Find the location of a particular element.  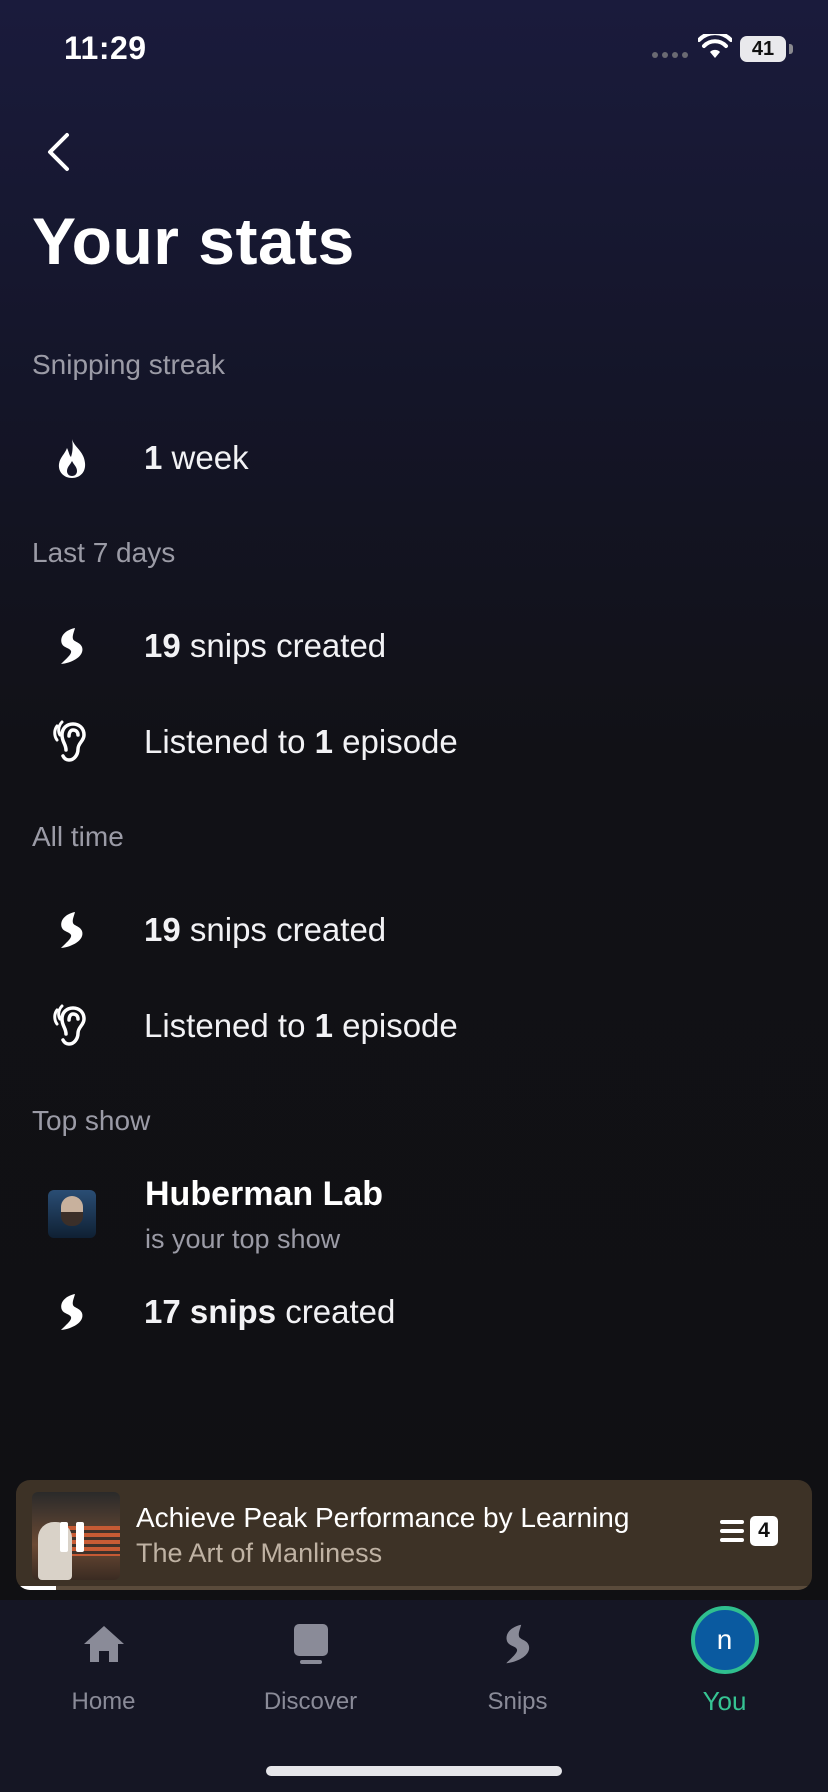

home-indicator is located at coordinates (414, 1771).